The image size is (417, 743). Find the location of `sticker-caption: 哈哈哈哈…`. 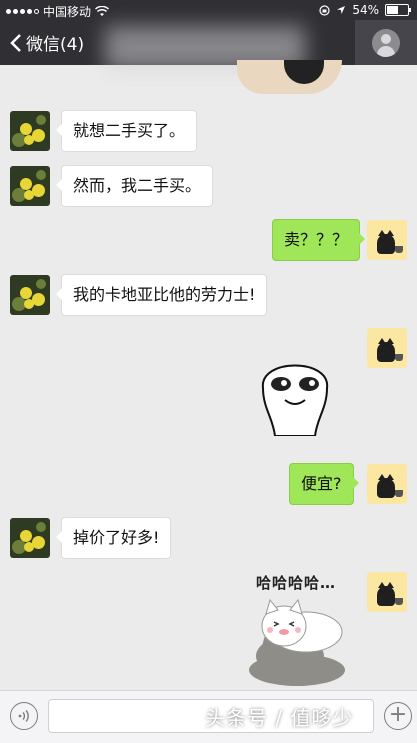

sticker-caption: 哈哈哈哈… is located at coordinates (296, 583).